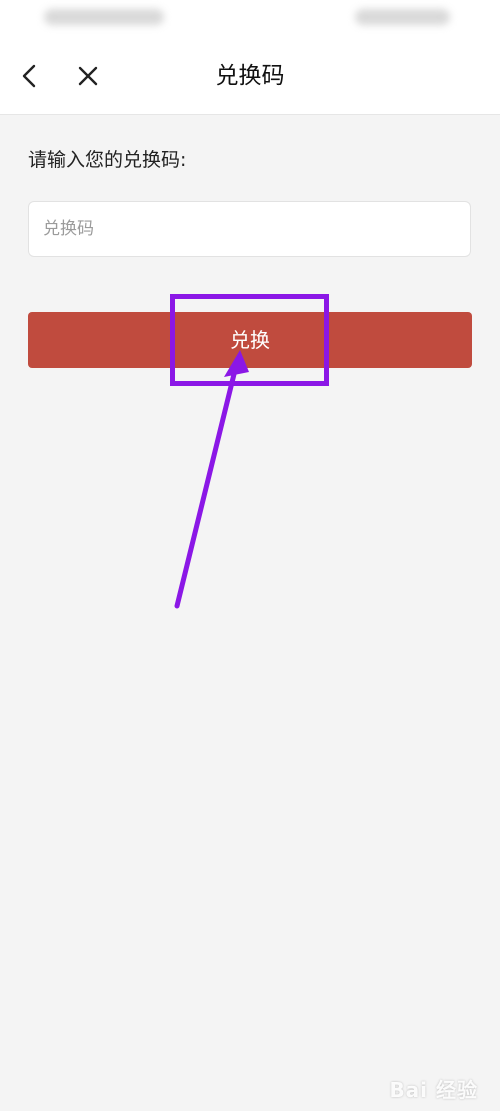 The width and height of the screenshot is (500, 1111). Describe the element at coordinates (107, 160) in the screenshot. I see `code-prompt-label: 请输入您的兑换码:` at that location.